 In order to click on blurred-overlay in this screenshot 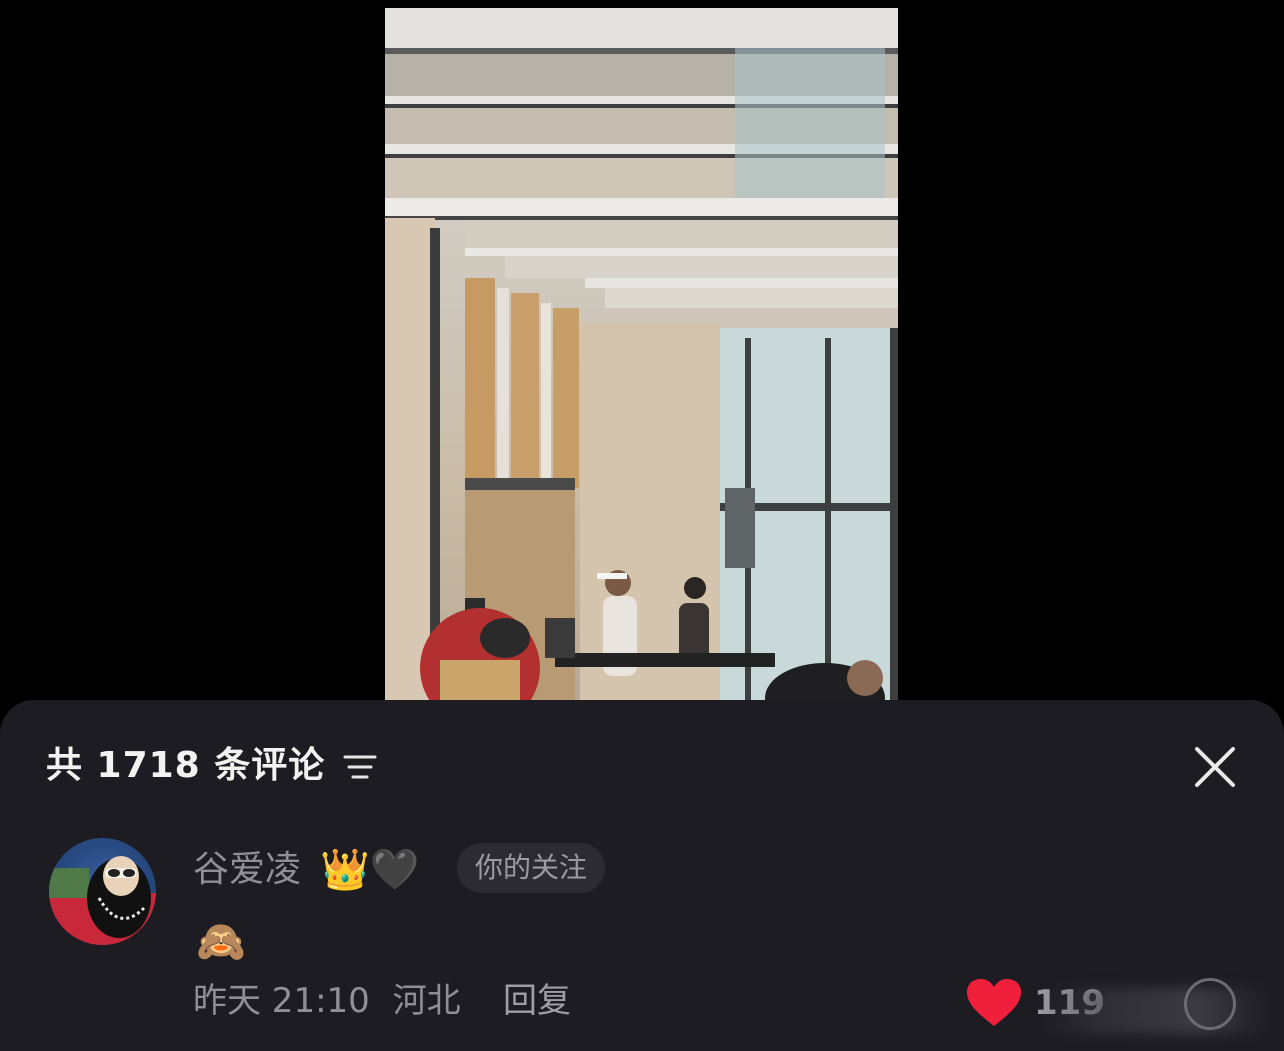, I will do `click(1155, 1011)`.